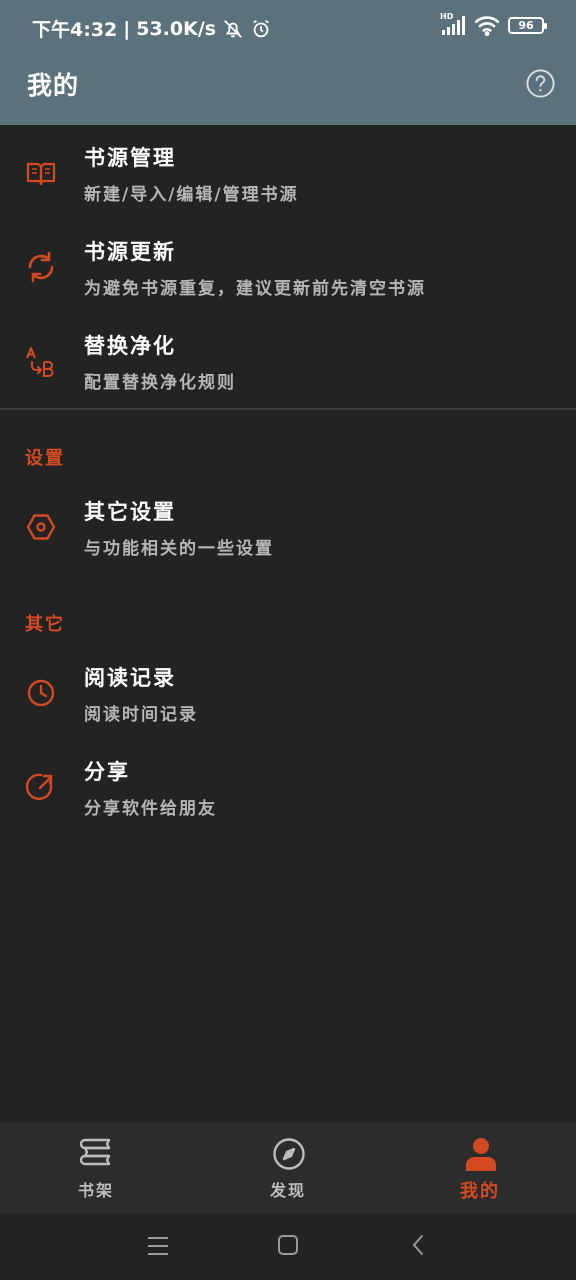 This screenshot has width=576, height=1280. Describe the element at coordinates (255, 289) in the screenshot. I see `menu-item-subtitle: 为避免书源重复，建议更新前先清空书源` at that location.